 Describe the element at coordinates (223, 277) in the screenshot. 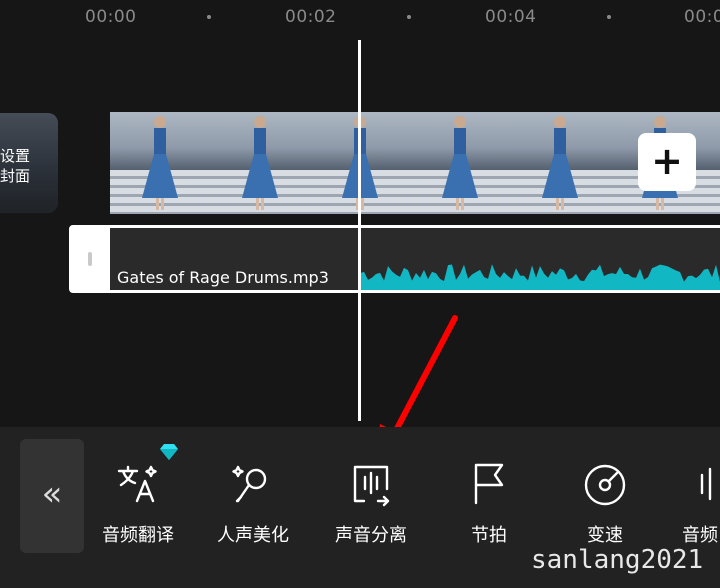

I see `audio-file-name: Gates of Rage Drums.mp3` at that location.